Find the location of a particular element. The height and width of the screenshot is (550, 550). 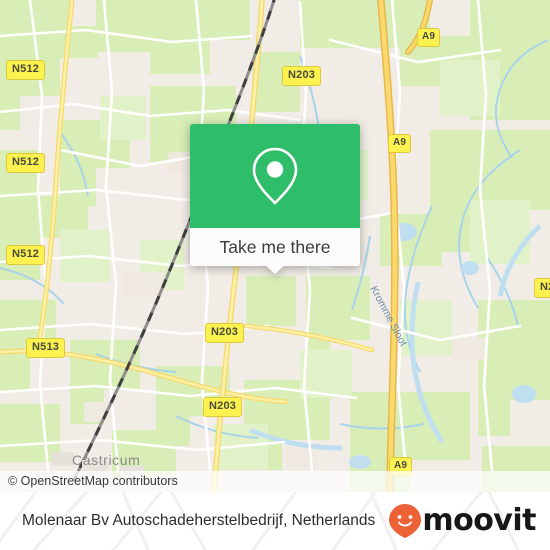

road-shield-a9-8: A9 is located at coordinates (429, 37).